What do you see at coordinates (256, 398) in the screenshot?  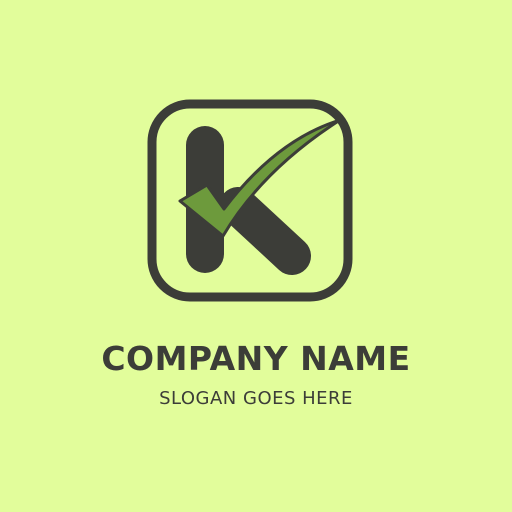 I see `slogan-text: SLOGAN GOES HERE` at bounding box center [256, 398].